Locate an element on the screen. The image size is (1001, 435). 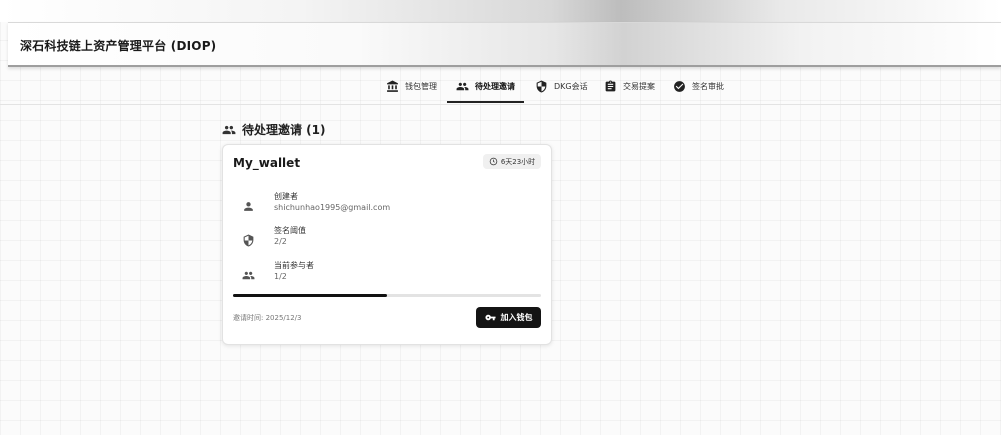
clipboard-icon is located at coordinates (610, 85).